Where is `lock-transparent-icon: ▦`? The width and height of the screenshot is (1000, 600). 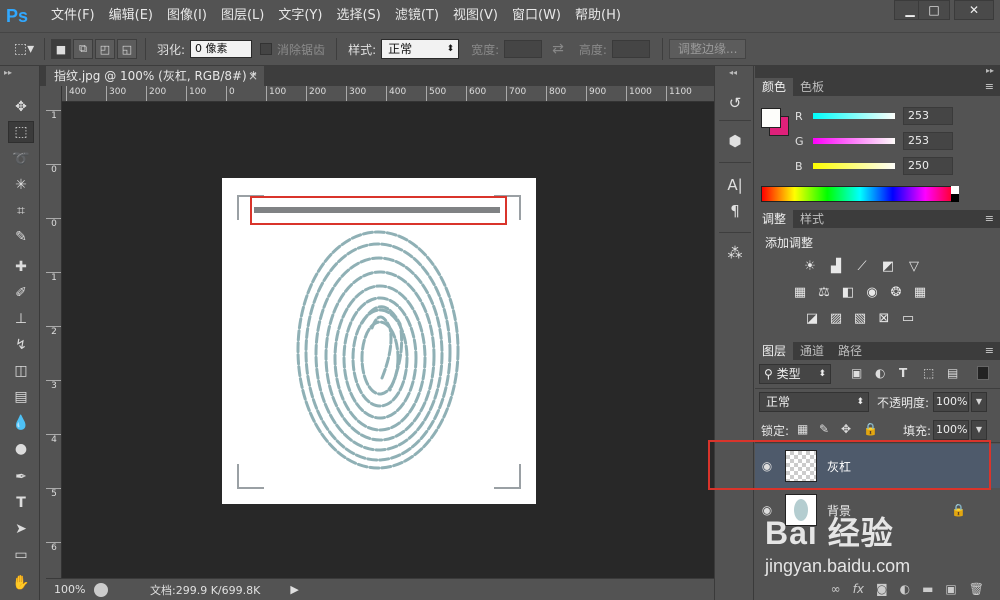
lock-transparent-icon: ▦ is located at coordinates (802, 429).